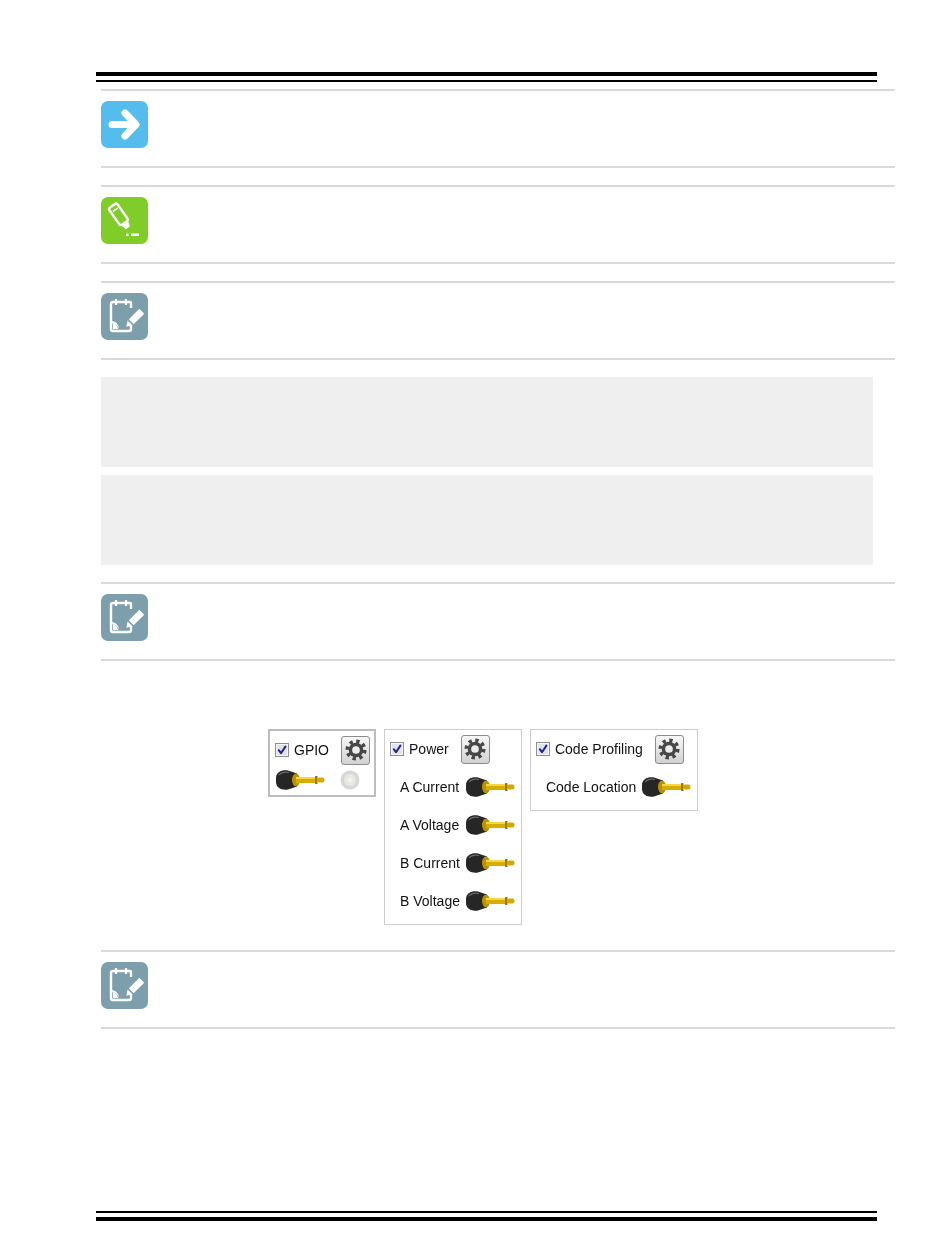 This screenshot has height=1248, width=950. What do you see at coordinates (430, 825) in the screenshot?
I see `channel-label: A Voltage` at bounding box center [430, 825].